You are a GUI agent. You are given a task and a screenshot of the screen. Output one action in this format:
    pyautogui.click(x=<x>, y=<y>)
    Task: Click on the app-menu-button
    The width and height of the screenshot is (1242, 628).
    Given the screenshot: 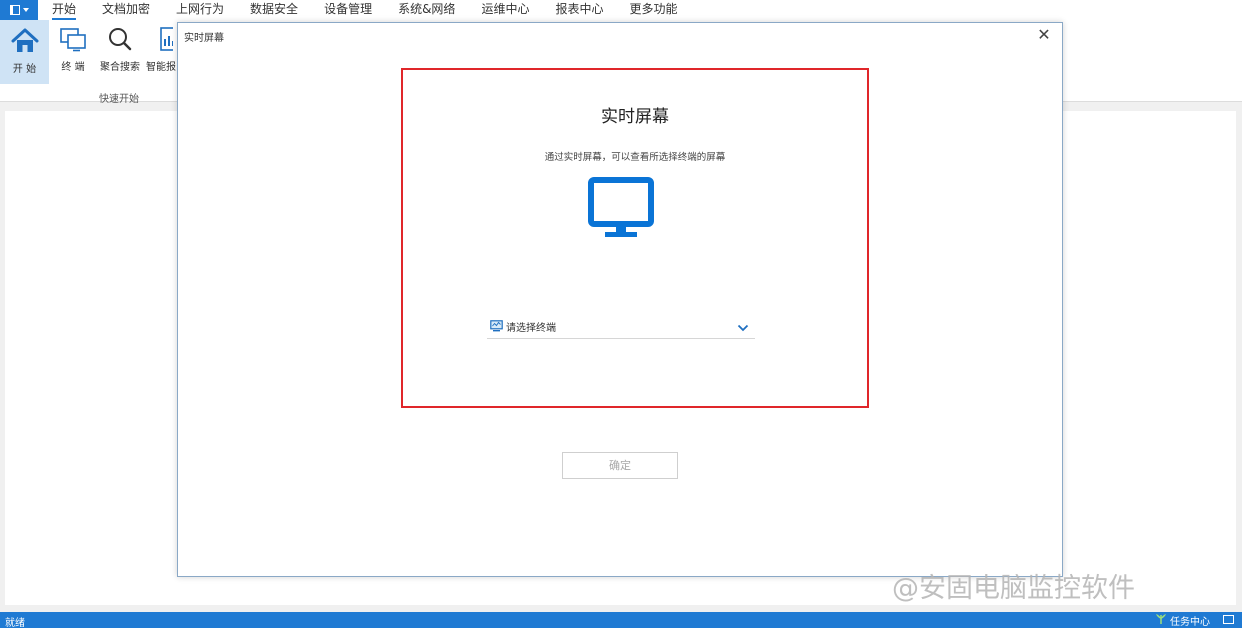 What is the action you would take?
    pyautogui.click(x=19, y=10)
    